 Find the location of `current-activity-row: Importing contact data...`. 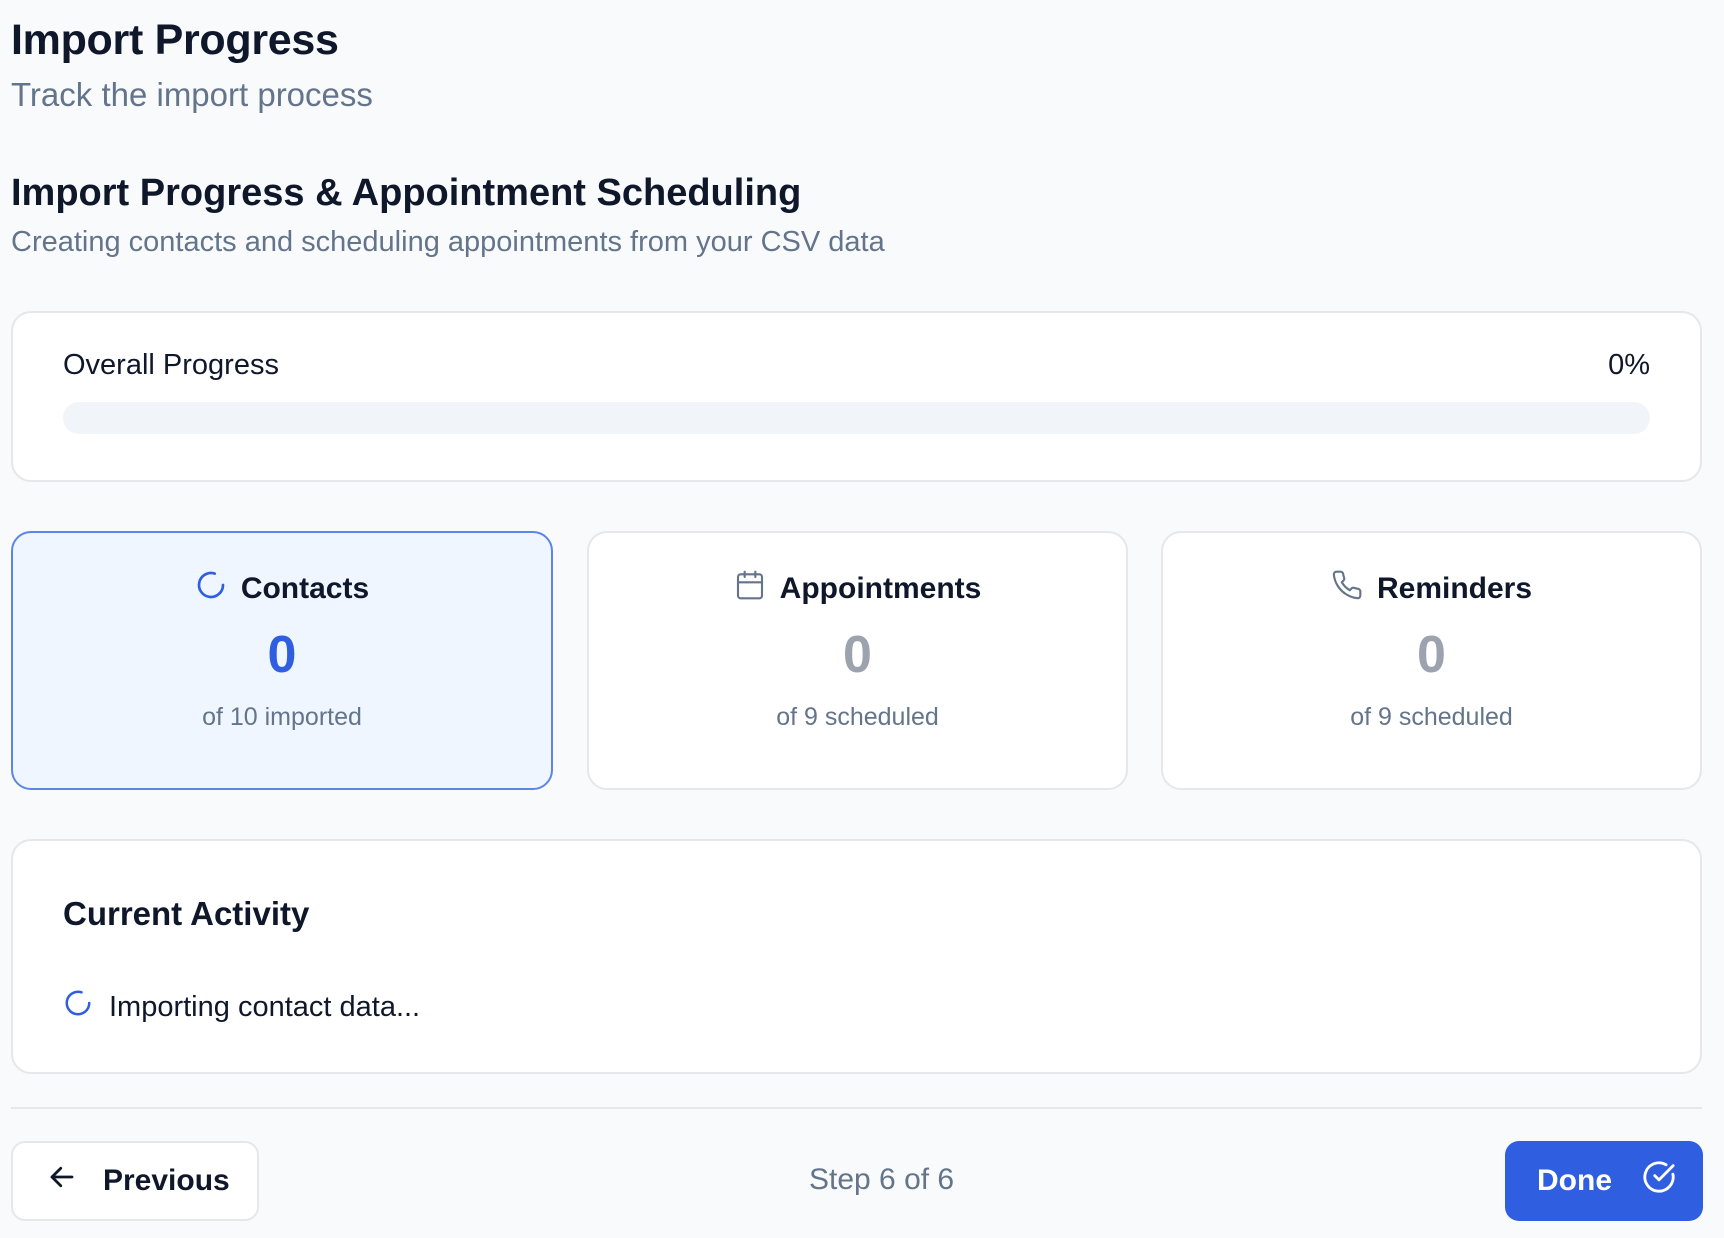

current-activity-row: Importing contact data... is located at coordinates (241, 1007).